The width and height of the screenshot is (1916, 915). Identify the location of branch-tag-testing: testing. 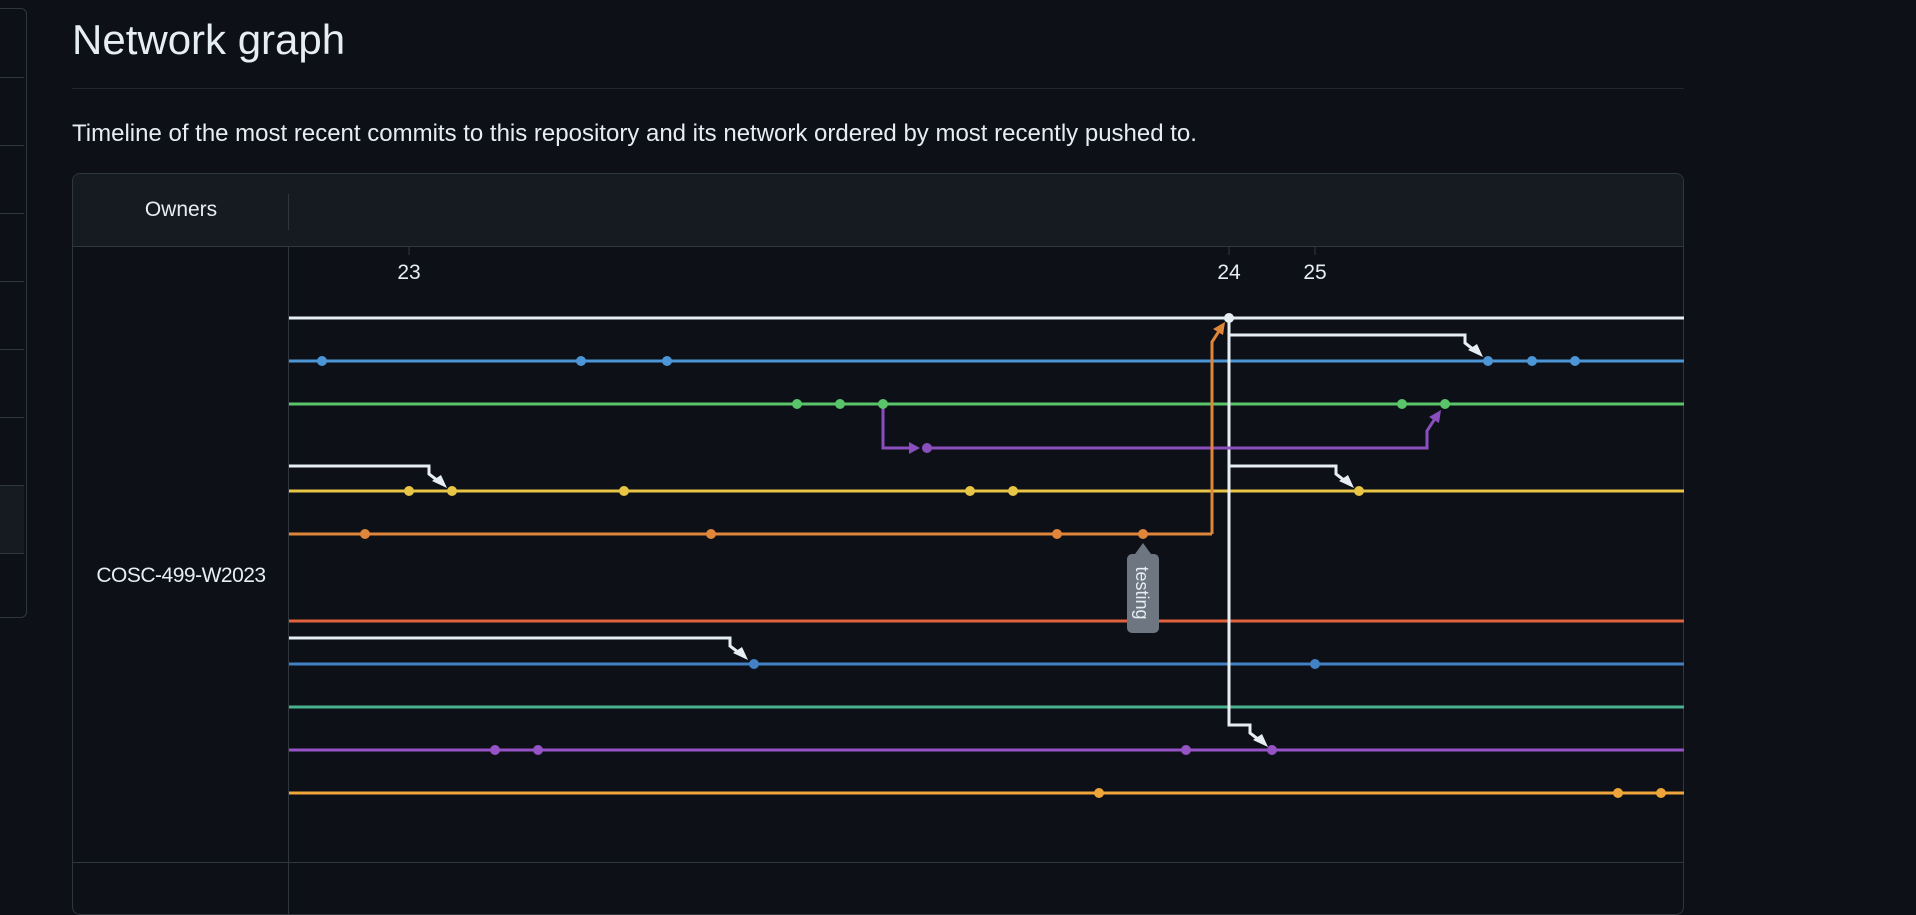
(1143, 588).